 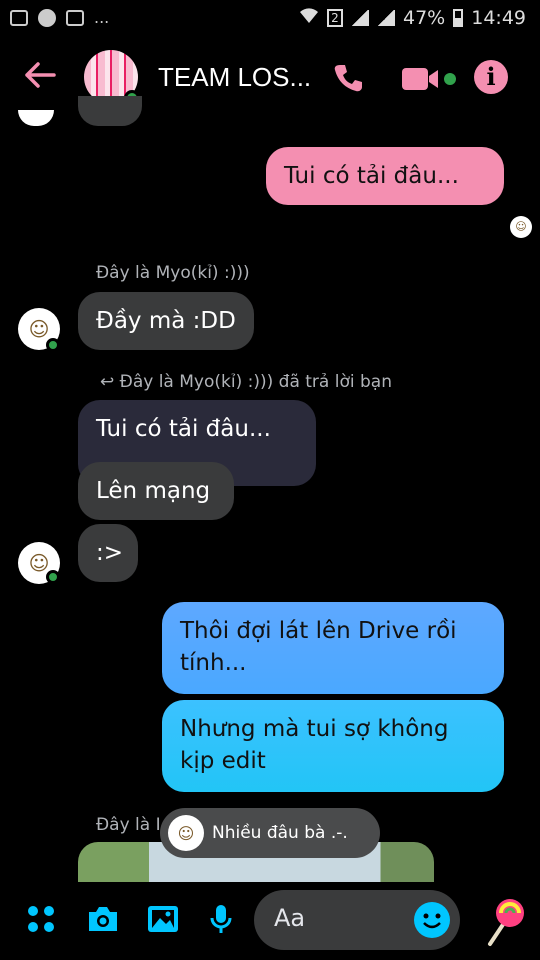 I want to click on message-incoming: Lên mạng, so click(x=156, y=491).